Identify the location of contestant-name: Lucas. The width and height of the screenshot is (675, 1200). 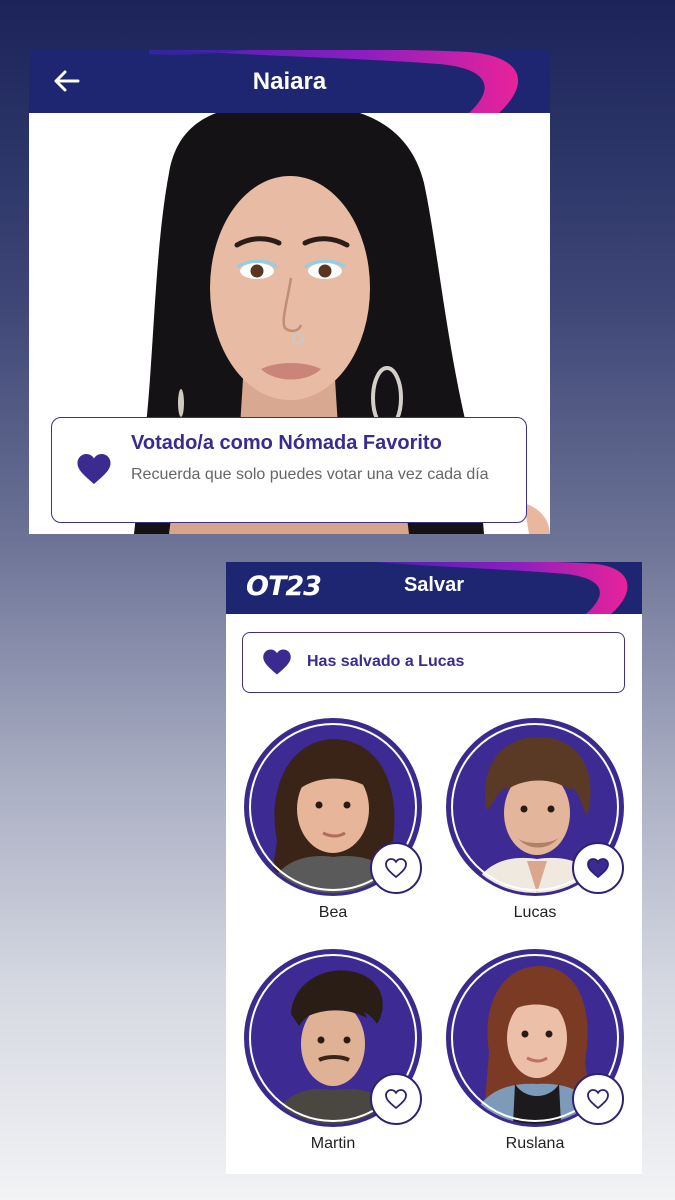
(535, 912).